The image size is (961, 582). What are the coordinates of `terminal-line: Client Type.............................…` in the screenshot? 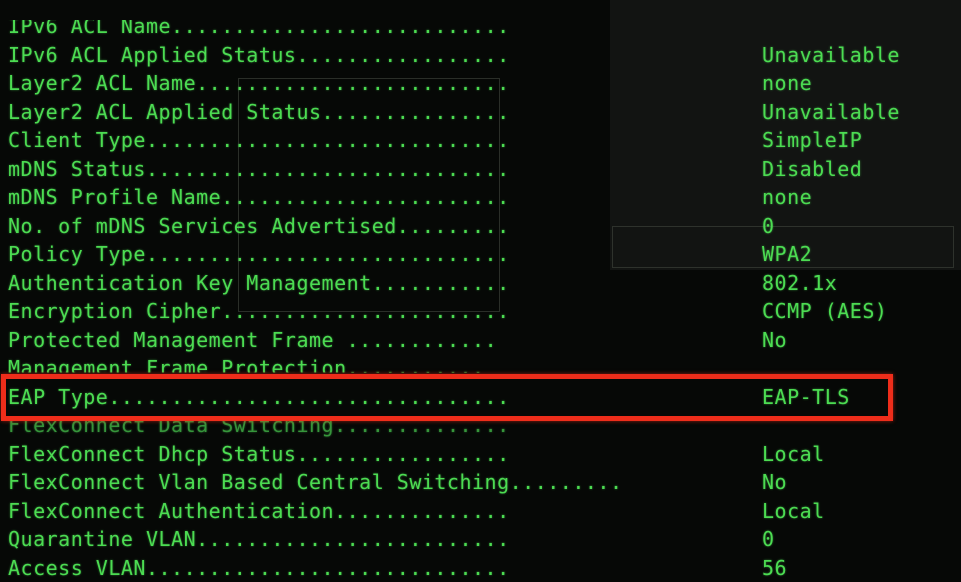 It's located at (435, 140).